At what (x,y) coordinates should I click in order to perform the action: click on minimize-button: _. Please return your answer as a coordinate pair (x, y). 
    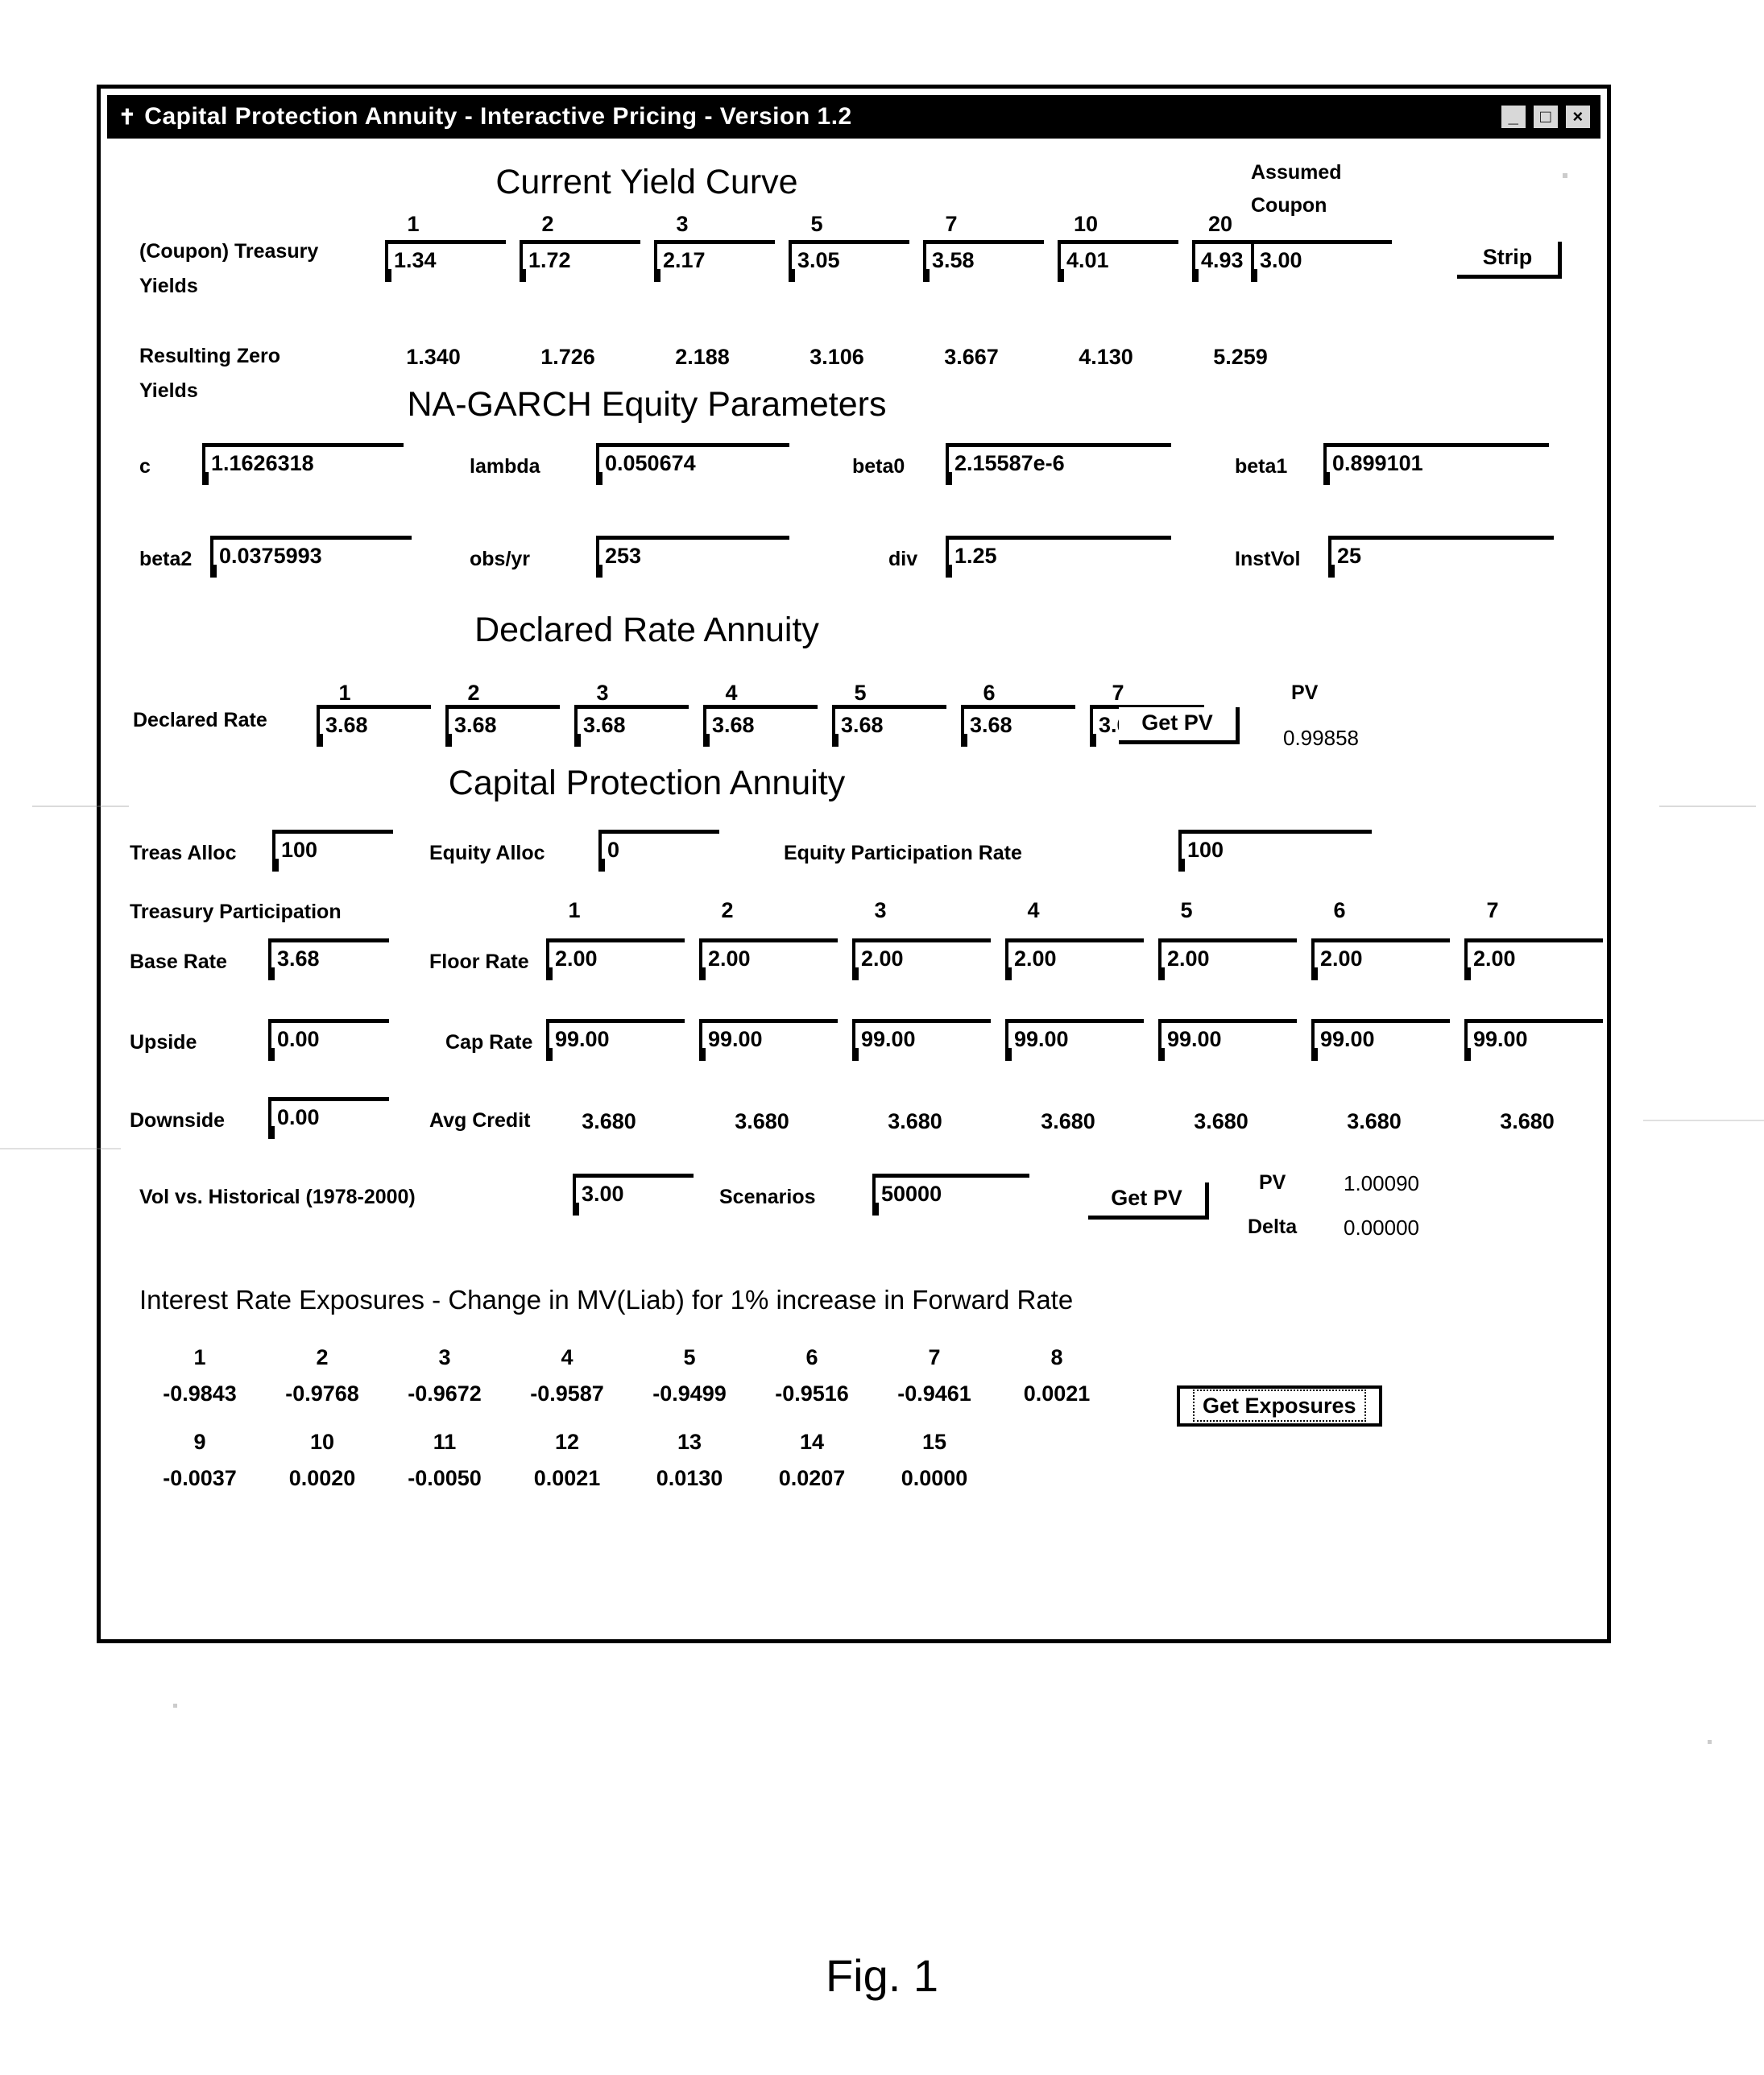
    Looking at the image, I should click on (1513, 116).